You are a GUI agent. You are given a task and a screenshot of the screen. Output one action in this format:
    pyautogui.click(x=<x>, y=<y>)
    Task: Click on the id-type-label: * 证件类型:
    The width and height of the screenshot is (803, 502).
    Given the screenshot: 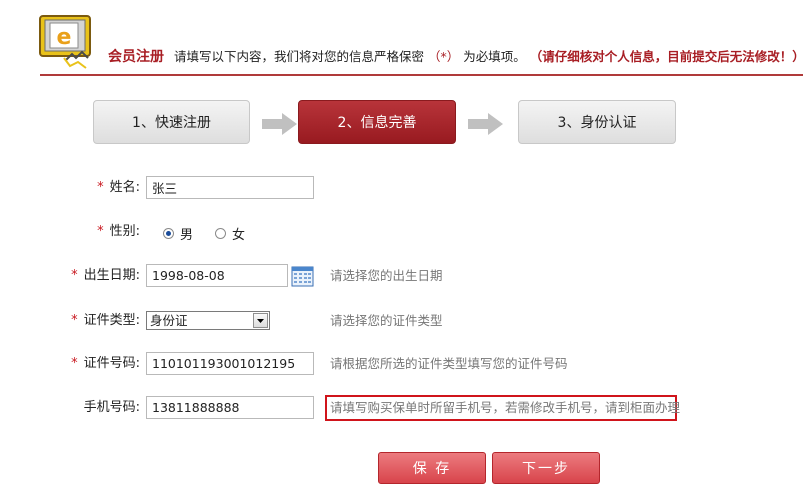 What is the action you would take?
    pyautogui.click(x=105, y=320)
    